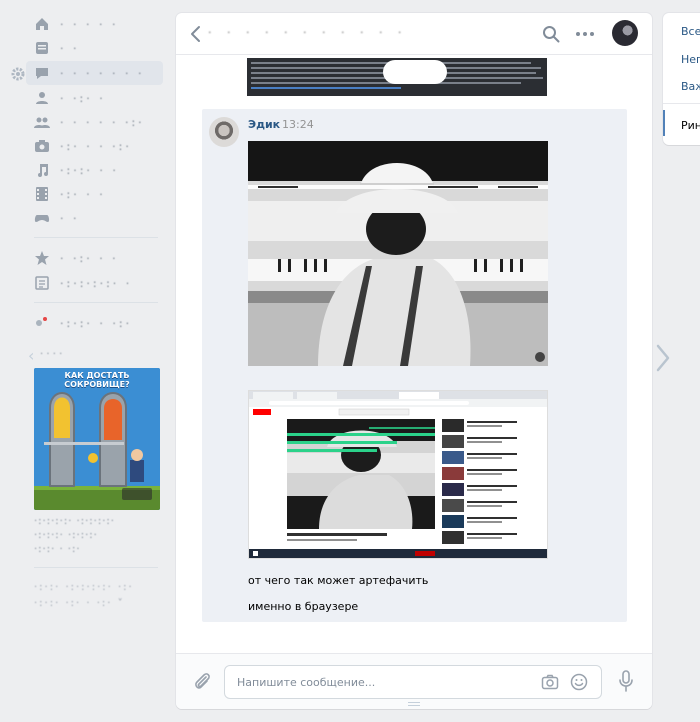  I want to click on ad-banner: КАК ДОСТАТЬ СОКРОВИЩЕ?, so click(97, 439).